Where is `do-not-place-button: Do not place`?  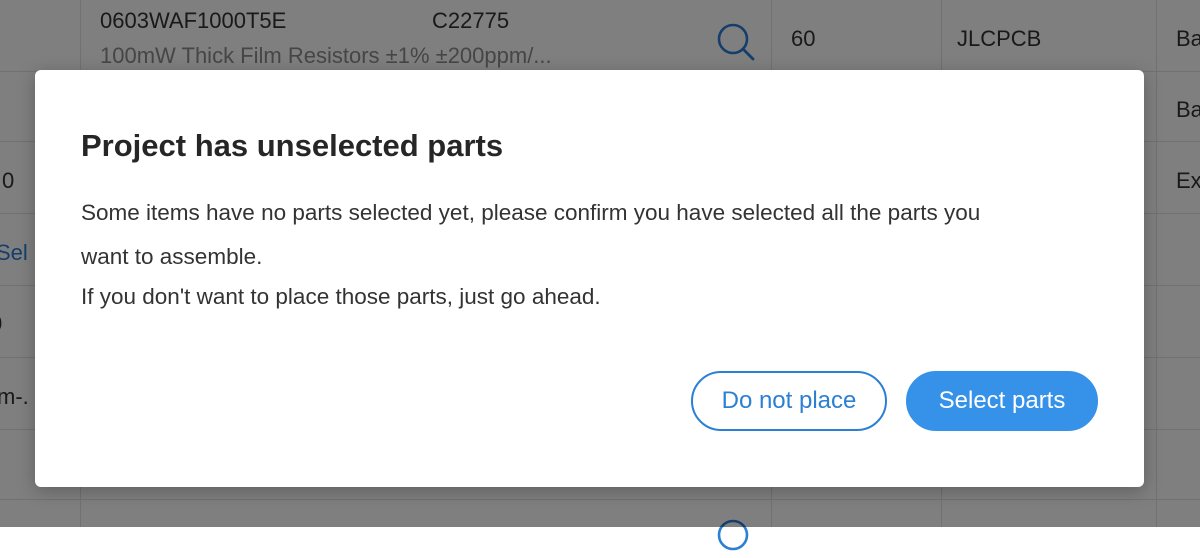
do-not-place-button: Do not place is located at coordinates (789, 401).